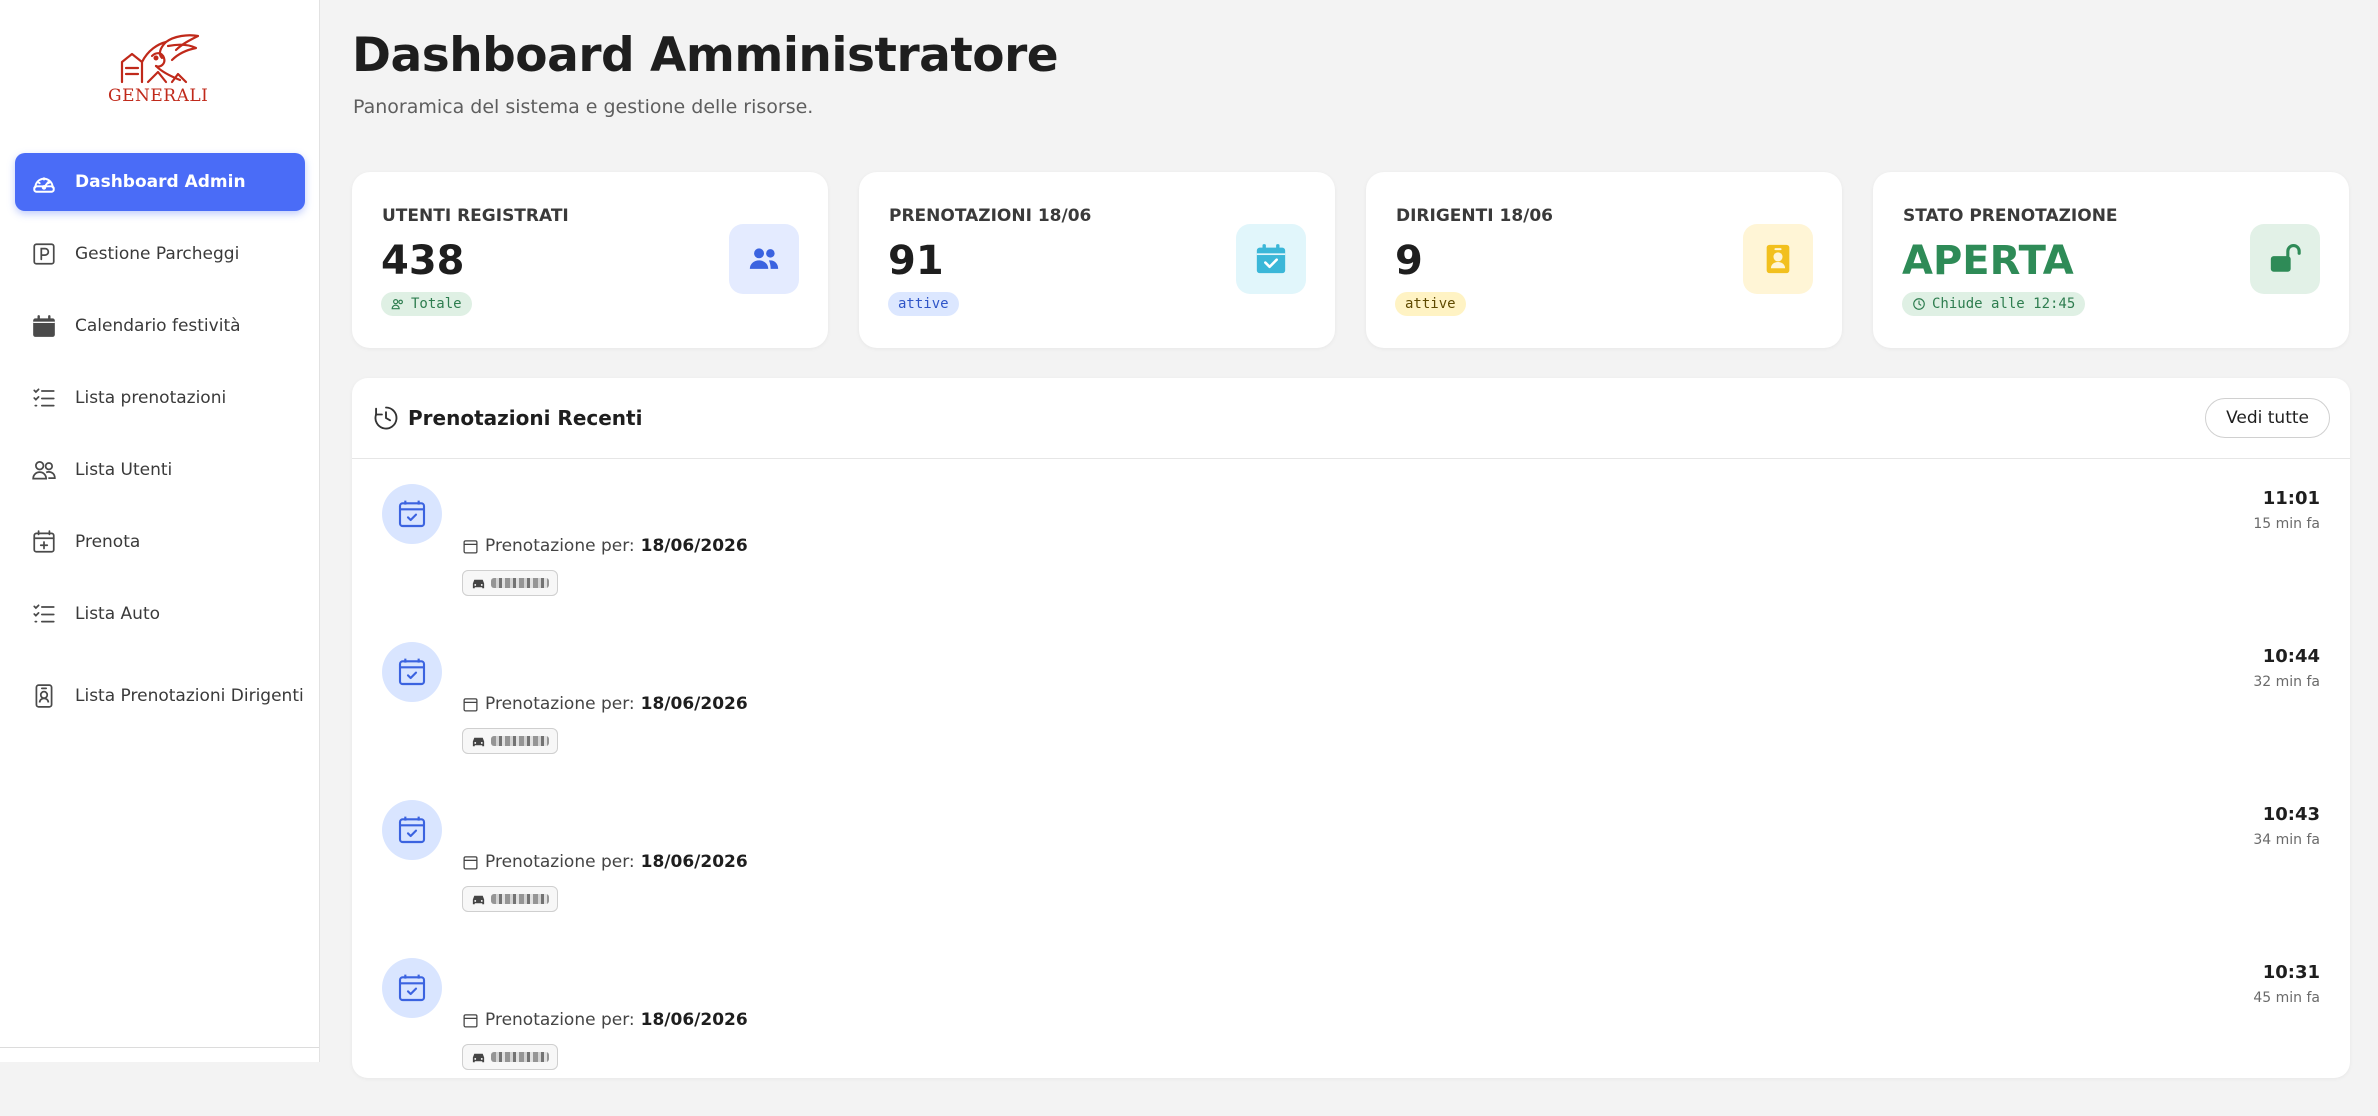  Describe the element at coordinates (1097, 260) in the screenshot. I see `card-prenotazioni: PRENOTAZIONI 18/06 91 attive` at that location.